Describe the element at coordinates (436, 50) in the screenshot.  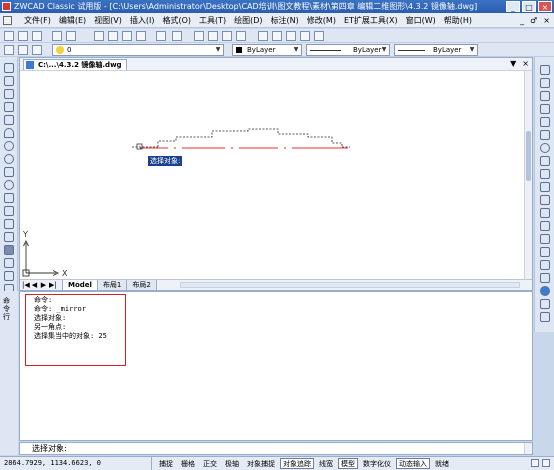
I see `lineweight-dropdown: ByLayer ▼` at that location.